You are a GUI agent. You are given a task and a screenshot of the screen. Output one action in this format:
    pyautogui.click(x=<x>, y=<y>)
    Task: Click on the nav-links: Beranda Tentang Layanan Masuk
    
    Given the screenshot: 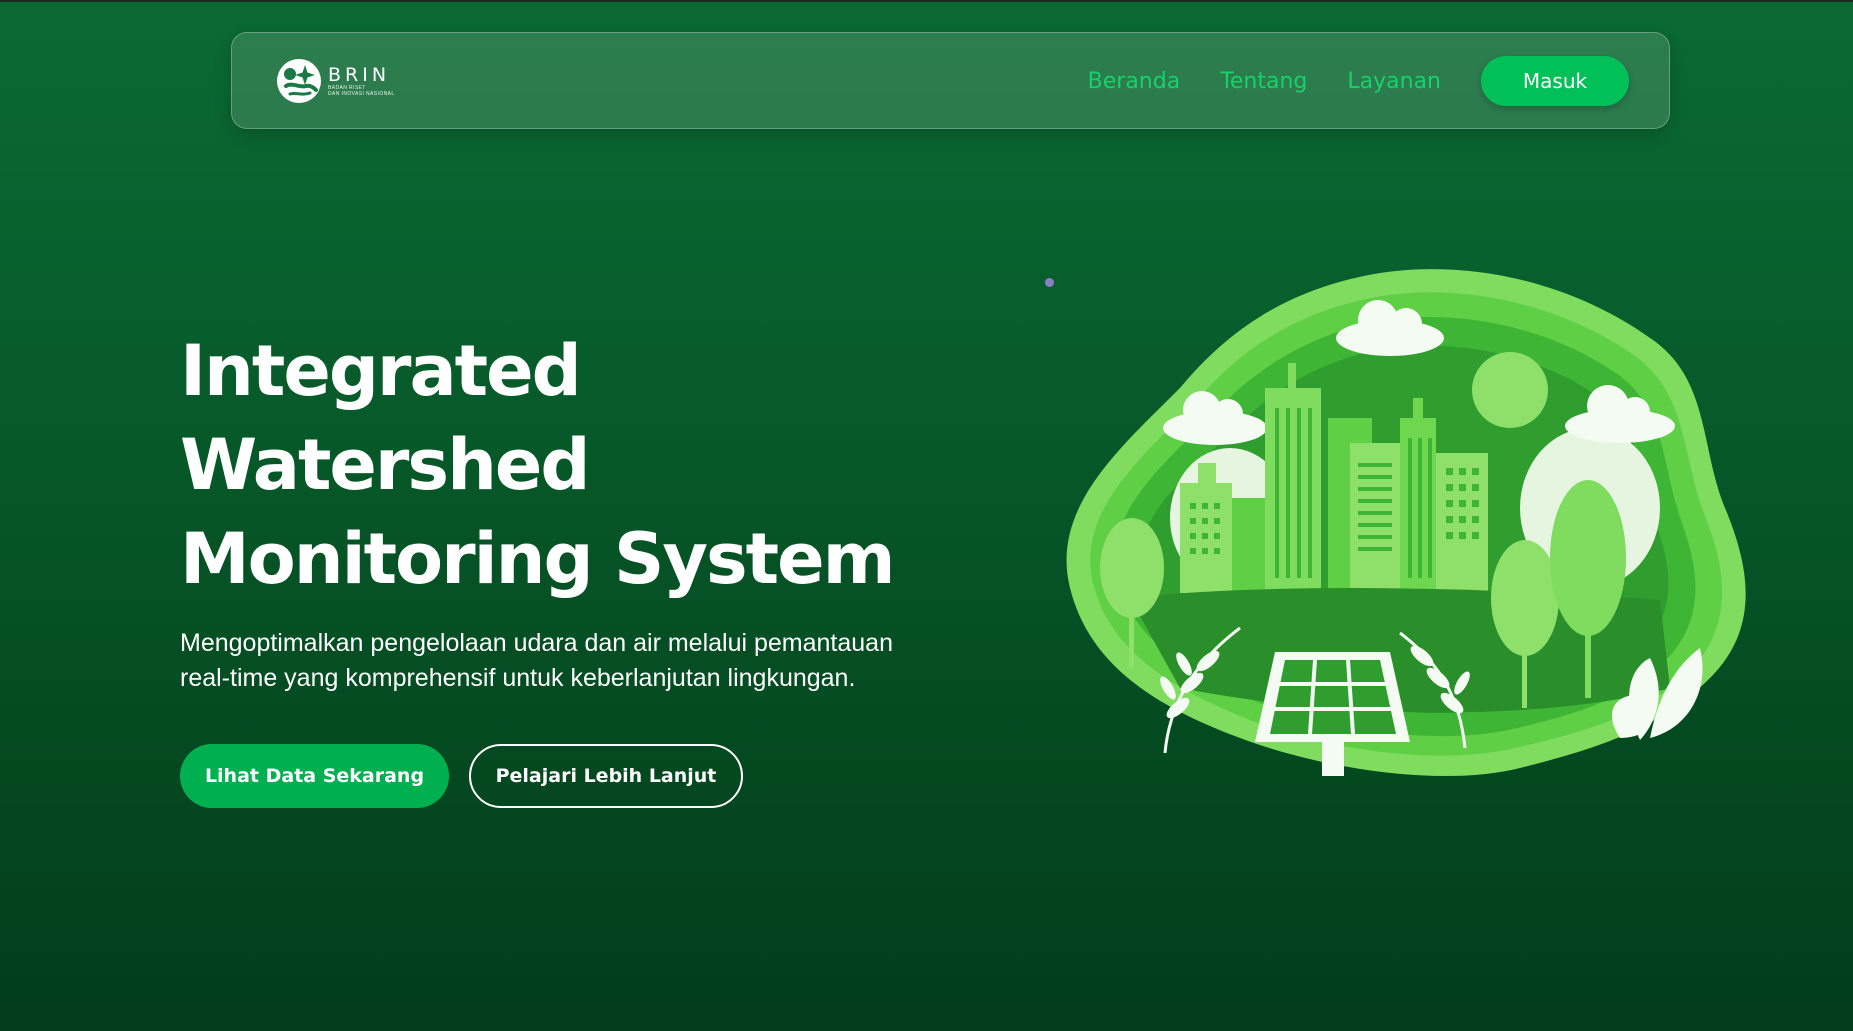 What is the action you would take?
    pyautogui.click(x=1358, y=81)
    